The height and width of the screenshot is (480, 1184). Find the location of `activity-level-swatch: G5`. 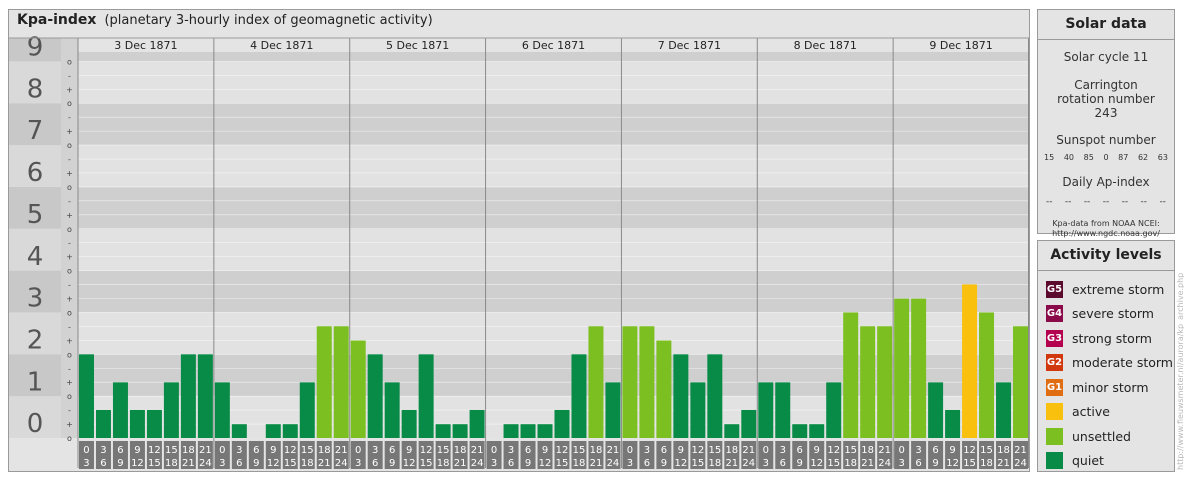

activity-level-swatch: G5 is located at coordinates (1054, 289).